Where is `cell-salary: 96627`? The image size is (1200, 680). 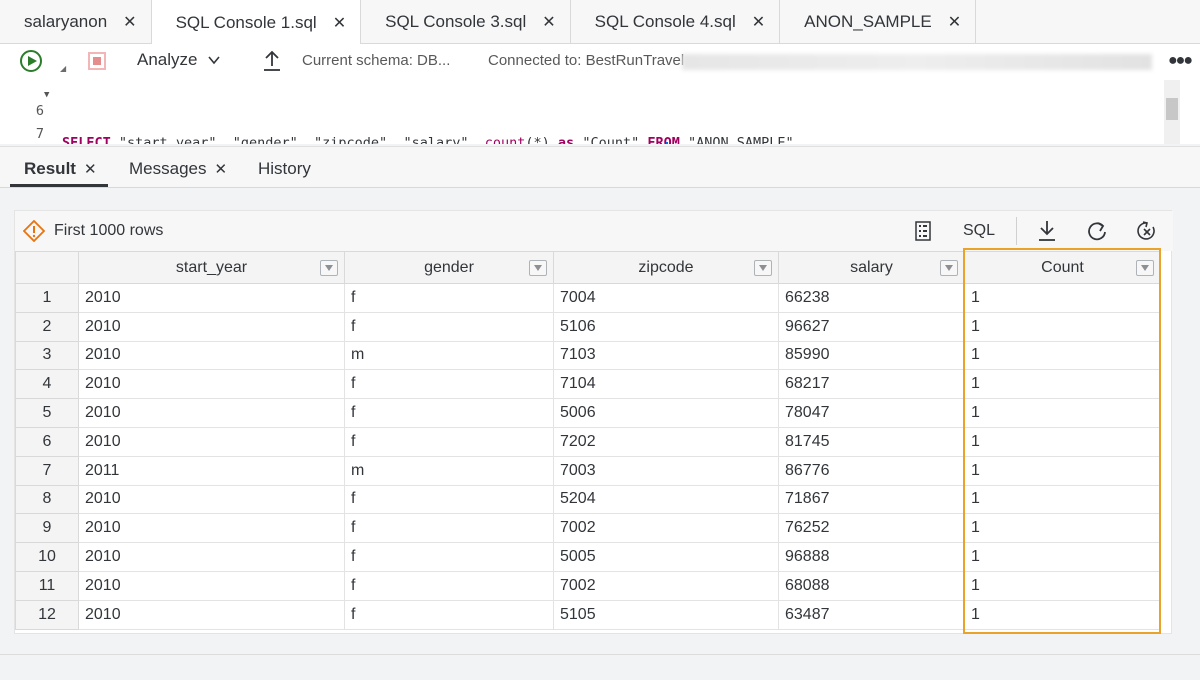 cell-salary: 96627 is located at coordinates (871, 326).